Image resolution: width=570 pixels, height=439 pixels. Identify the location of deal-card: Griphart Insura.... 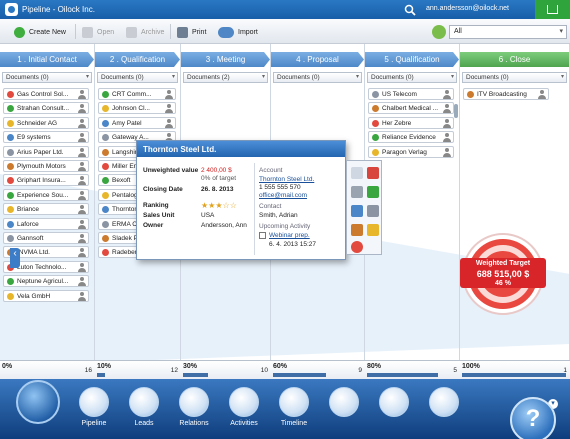
(46, 180).